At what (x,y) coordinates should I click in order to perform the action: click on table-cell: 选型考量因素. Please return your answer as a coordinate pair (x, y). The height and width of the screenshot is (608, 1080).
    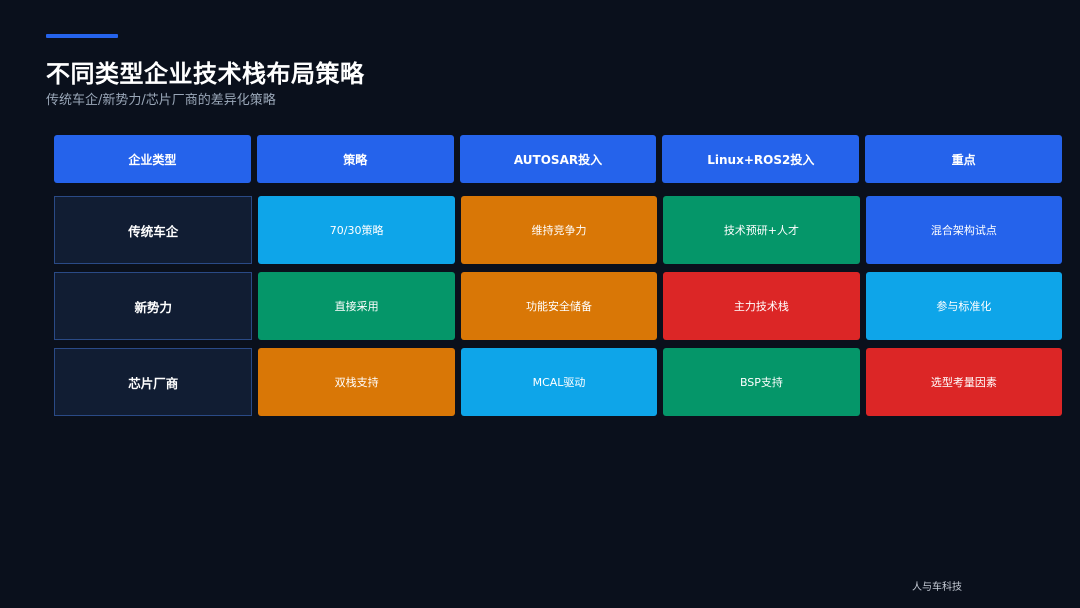
    Looking at the image, I should click on (964, 382).